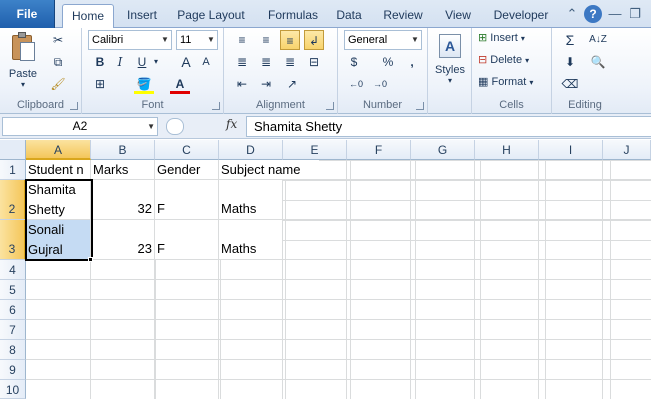 Image resolution: width=651 pixels, height=400 pixels. I want to click on tab-developer: Developer, so click(521, 16).